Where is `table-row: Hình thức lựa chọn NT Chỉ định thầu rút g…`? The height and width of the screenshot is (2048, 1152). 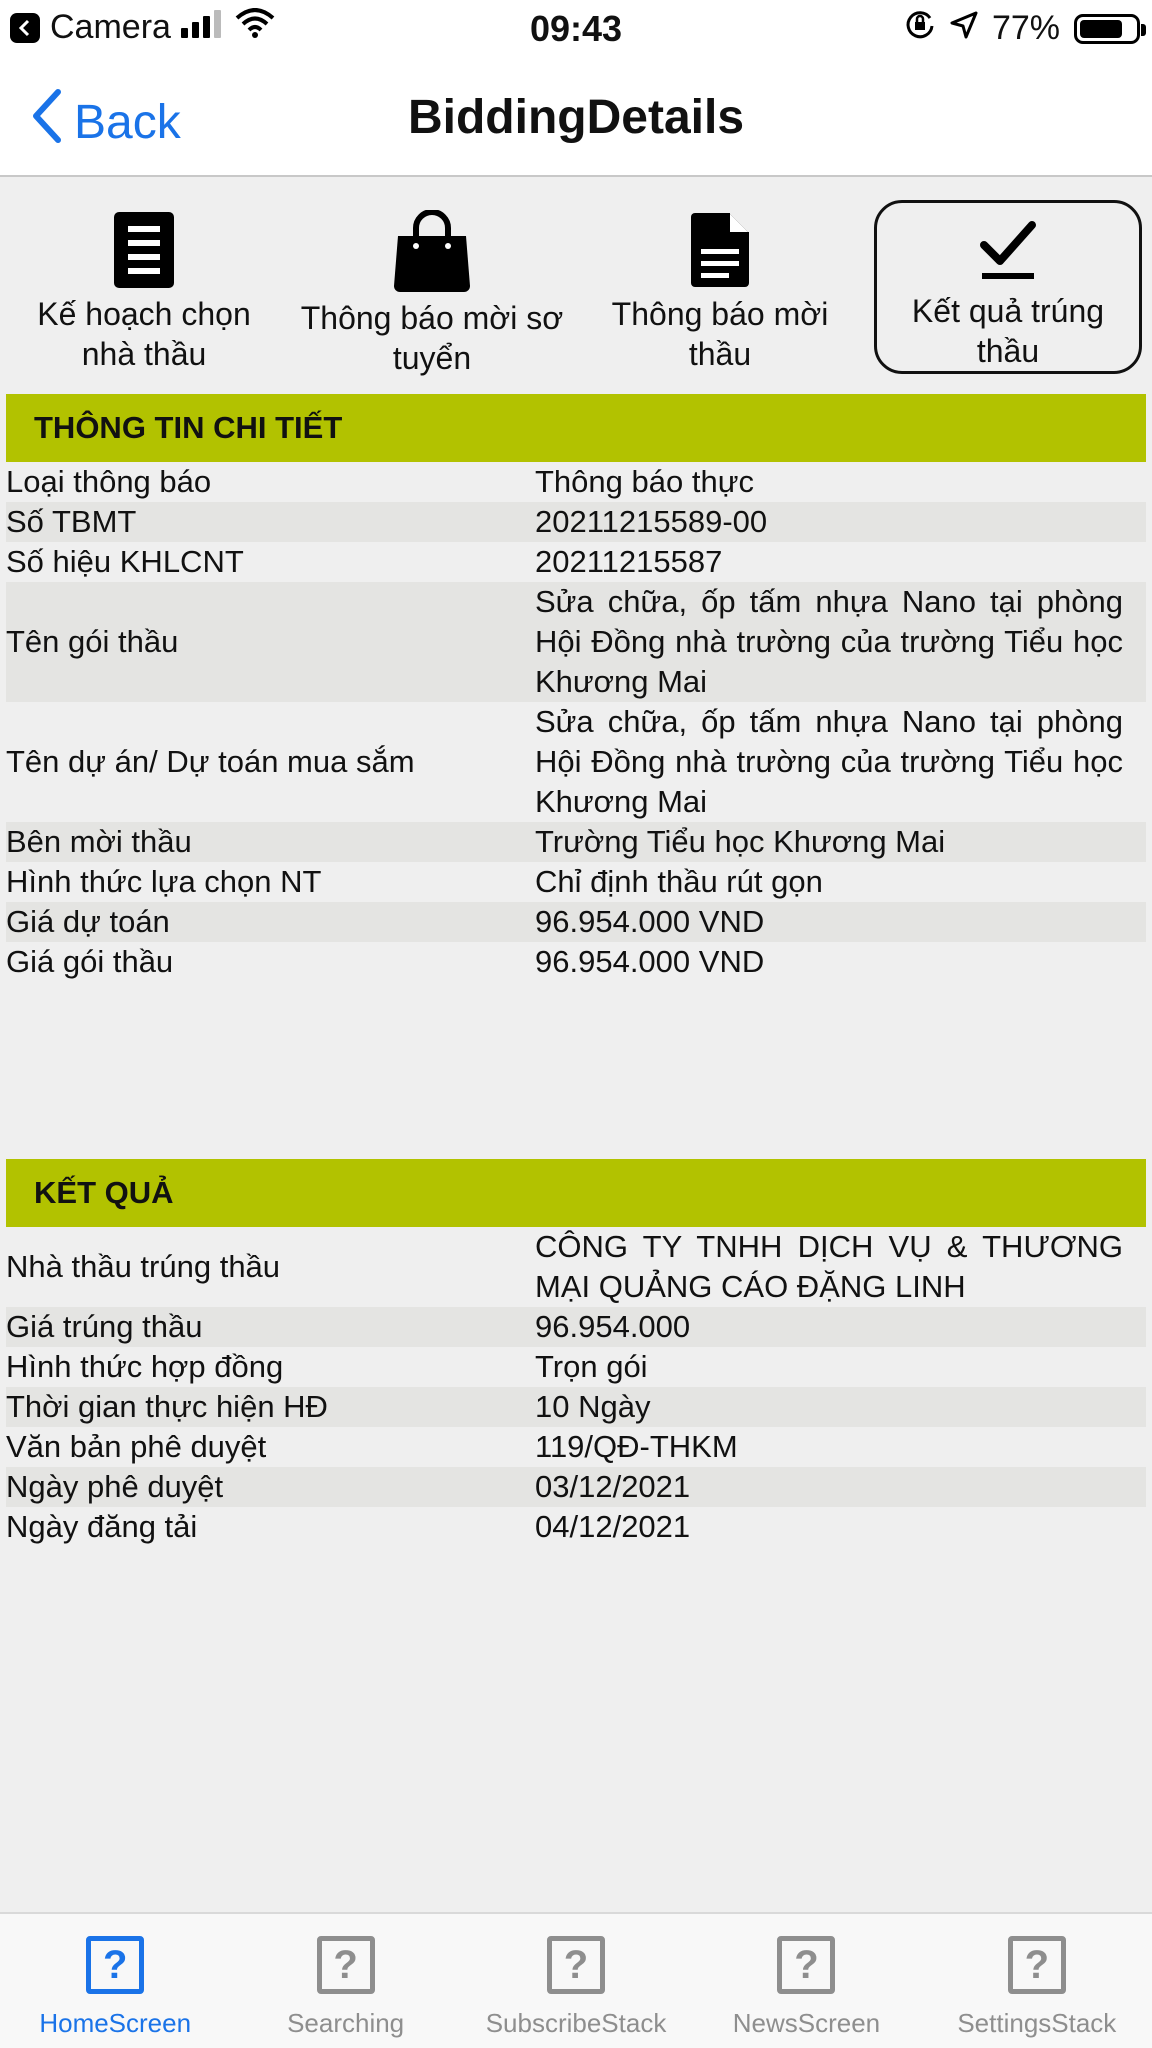
table-row: Hình thức lựa chọn NT Chỉ định thầu rút g… is located at coordinates (576, 882).